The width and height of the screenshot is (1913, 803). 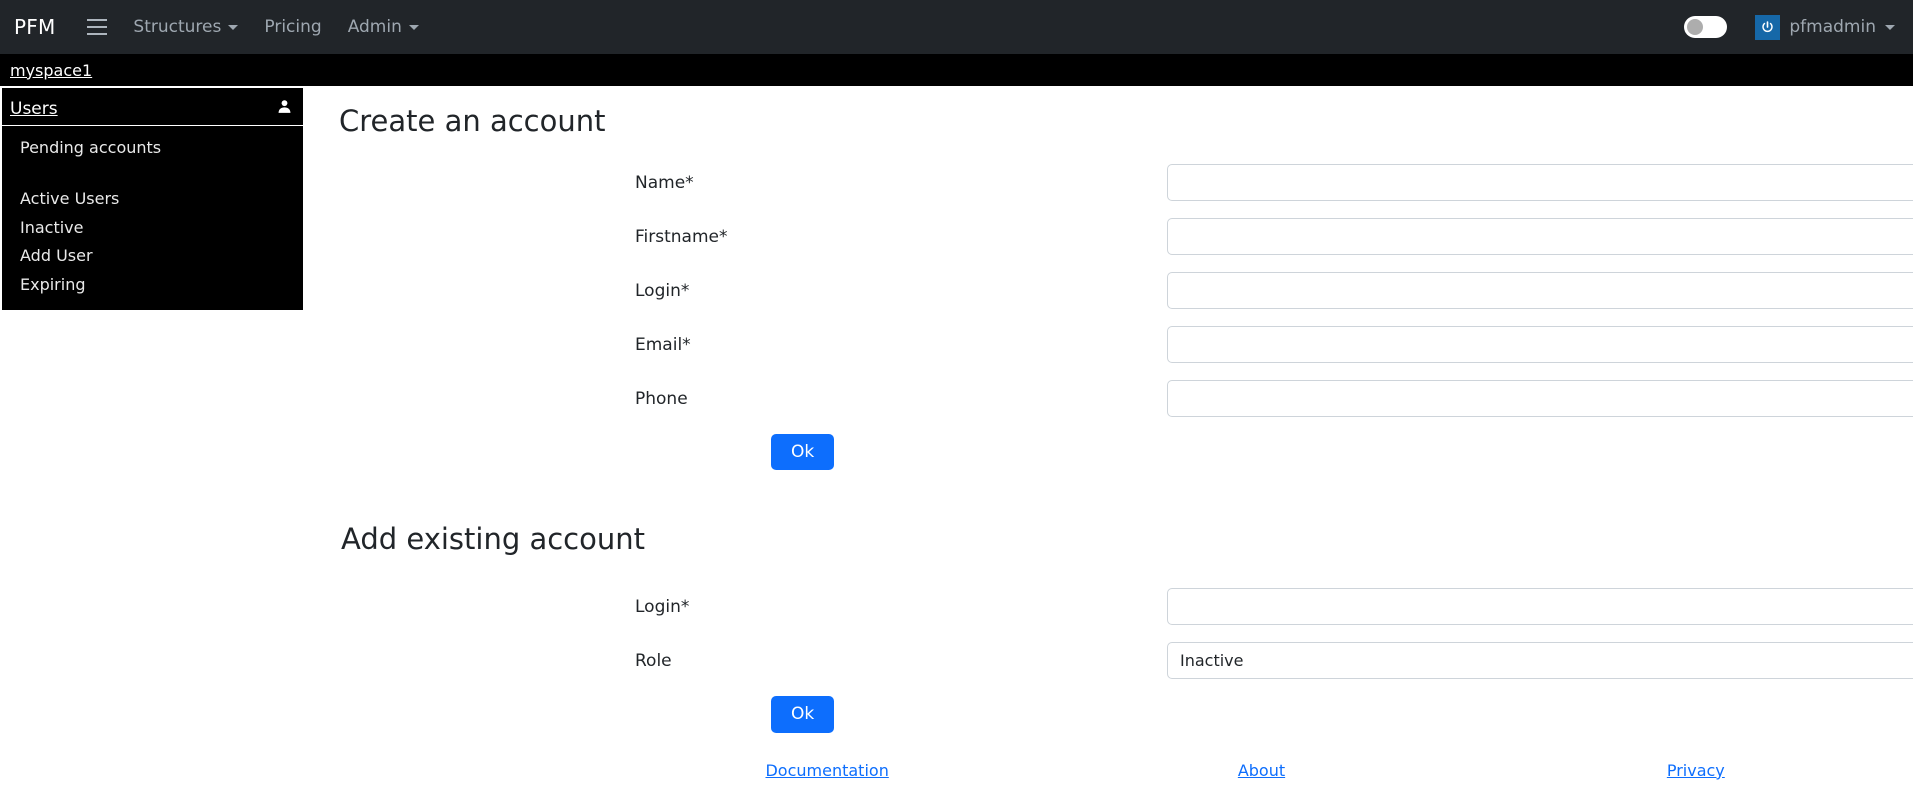 I want to click on field-cell-login, so click(x=1540, y=290).